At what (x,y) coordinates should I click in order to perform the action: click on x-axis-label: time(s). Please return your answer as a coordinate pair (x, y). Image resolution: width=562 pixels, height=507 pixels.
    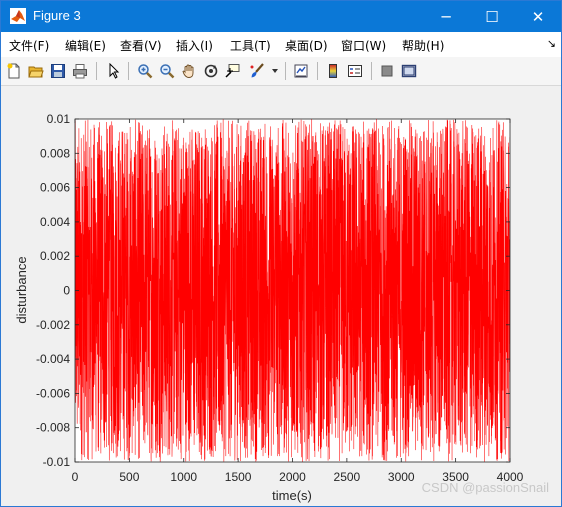
    Looking at the image, I should click on (292, 495).